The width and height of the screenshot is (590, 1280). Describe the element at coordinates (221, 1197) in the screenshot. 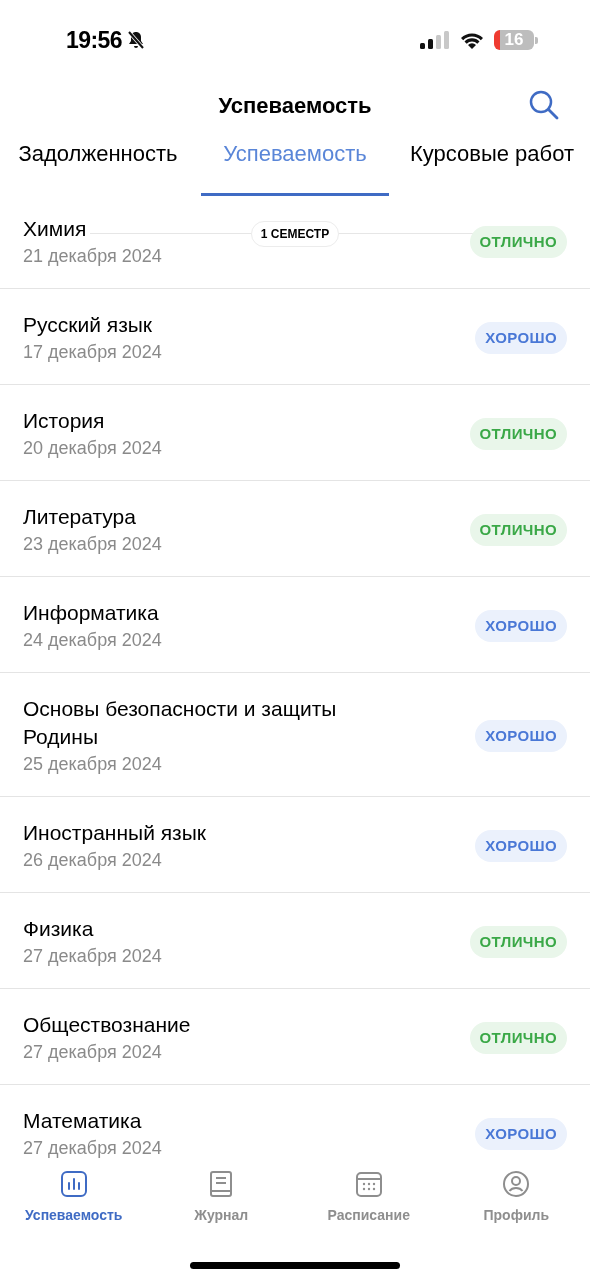

I see `nav-tab: Журнал` at that location.